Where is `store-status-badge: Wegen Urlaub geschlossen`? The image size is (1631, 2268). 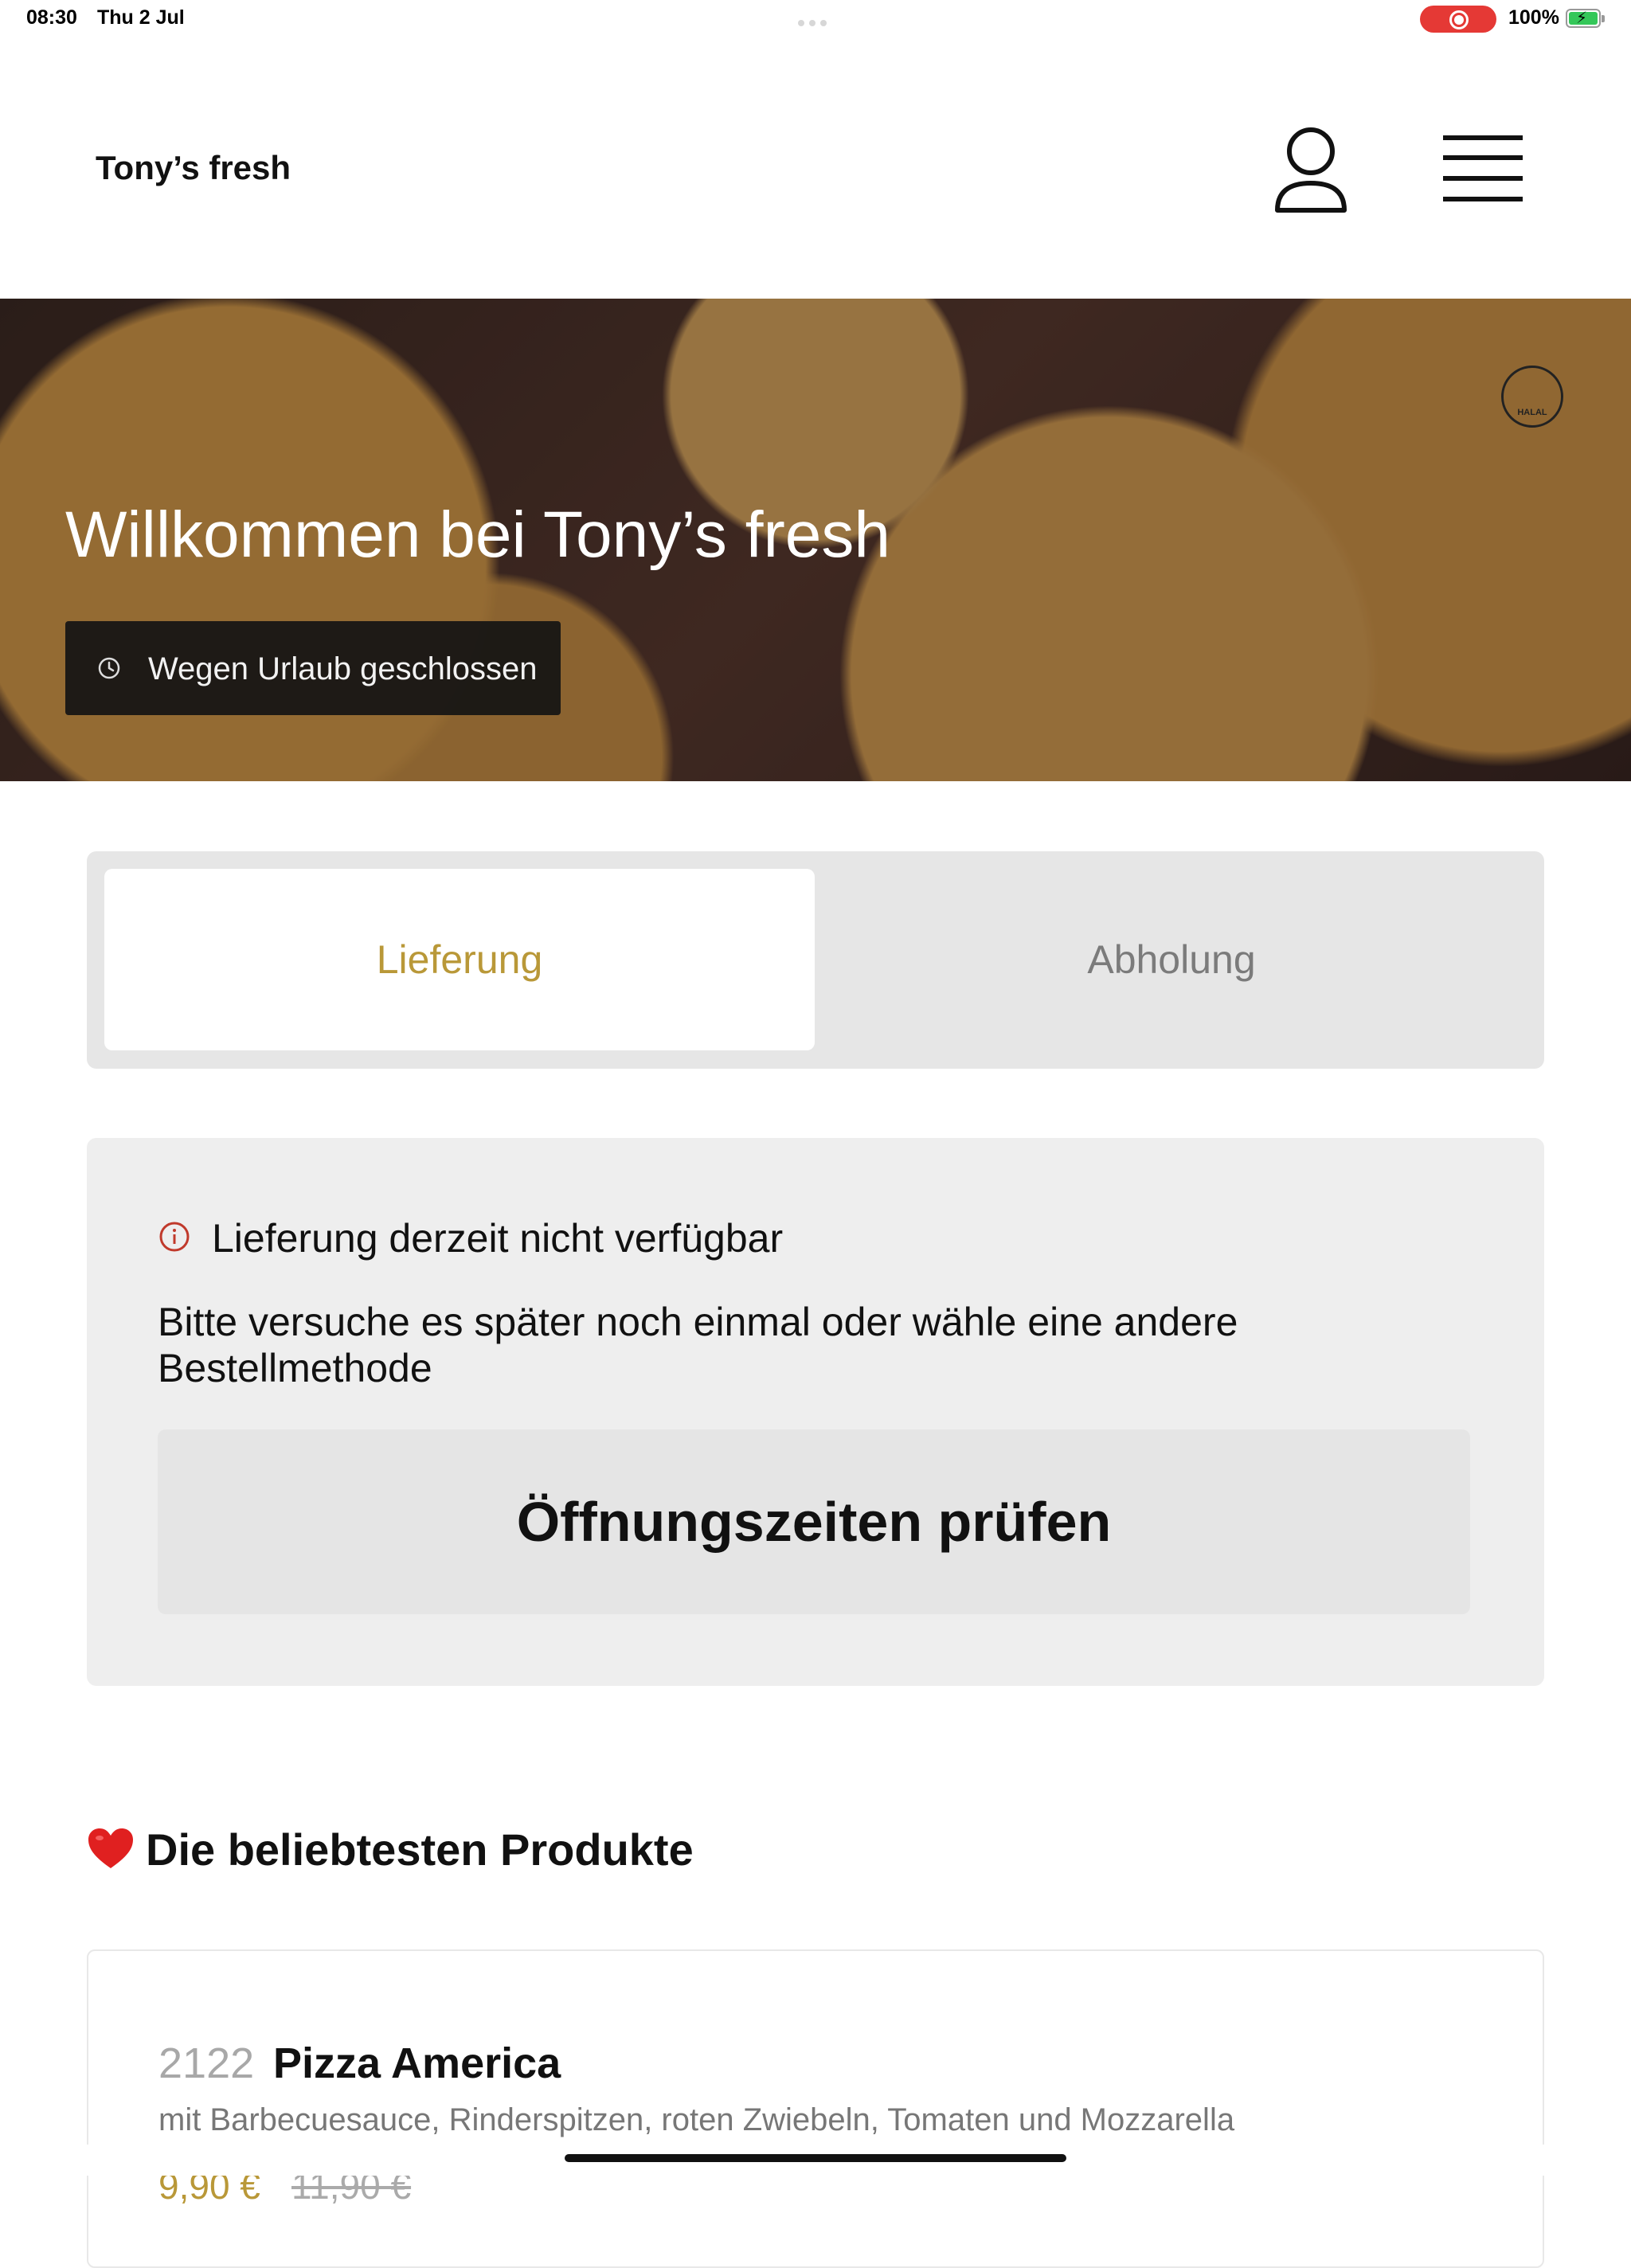 store-status-badge: Wegen Urlaub geschlossen is located at coordinates (313, 668).